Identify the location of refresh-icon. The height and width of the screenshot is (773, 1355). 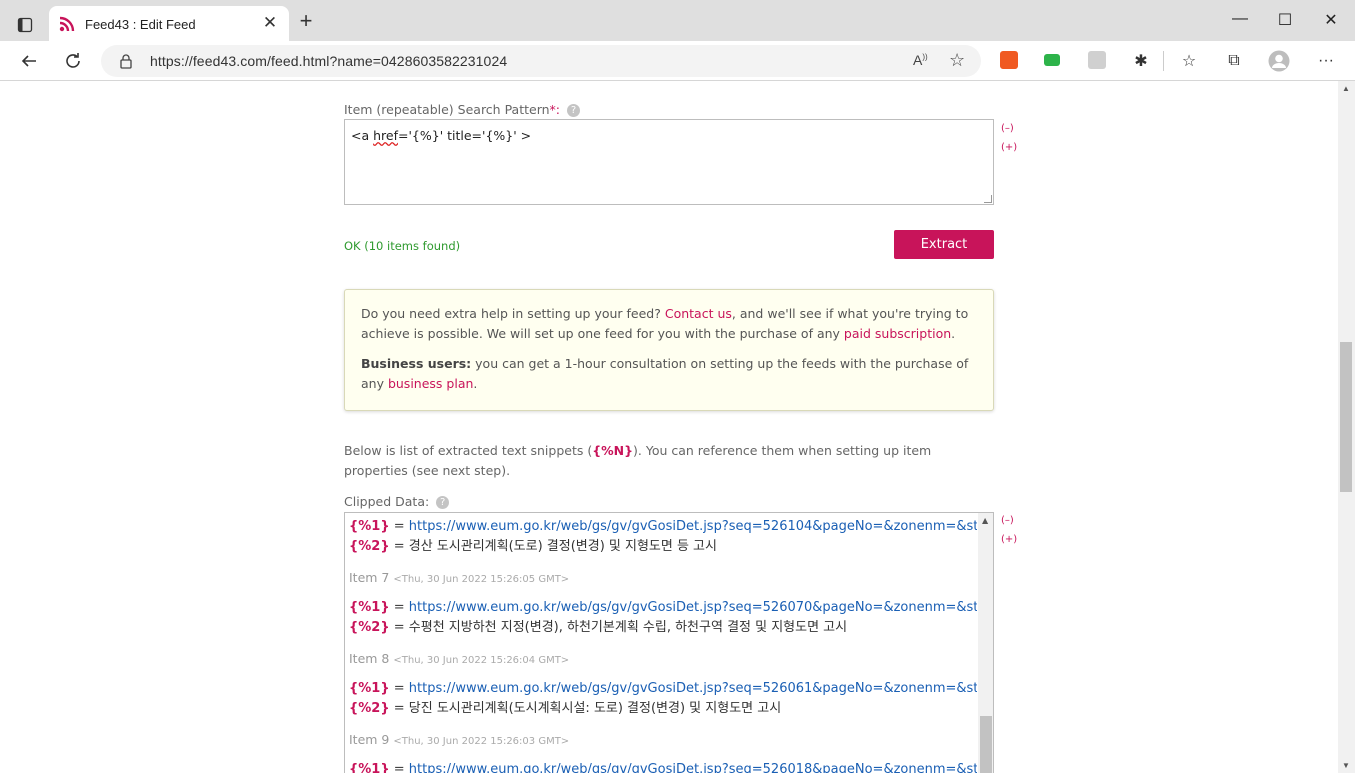
(73, 61).